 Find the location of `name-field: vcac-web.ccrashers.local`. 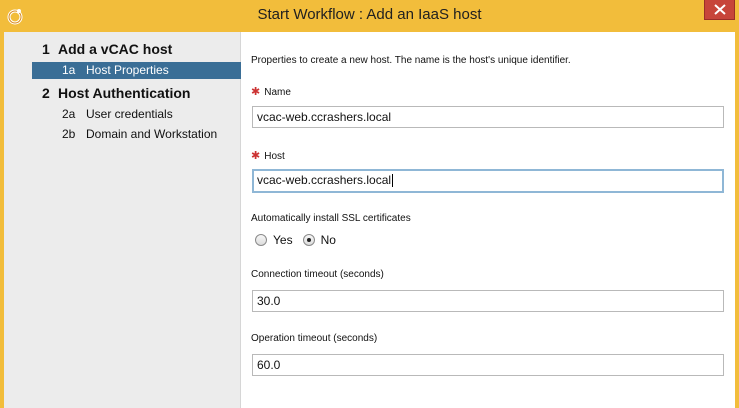

name-field: vcac-web.ccrashers.local is located at coordinates (488, 117).